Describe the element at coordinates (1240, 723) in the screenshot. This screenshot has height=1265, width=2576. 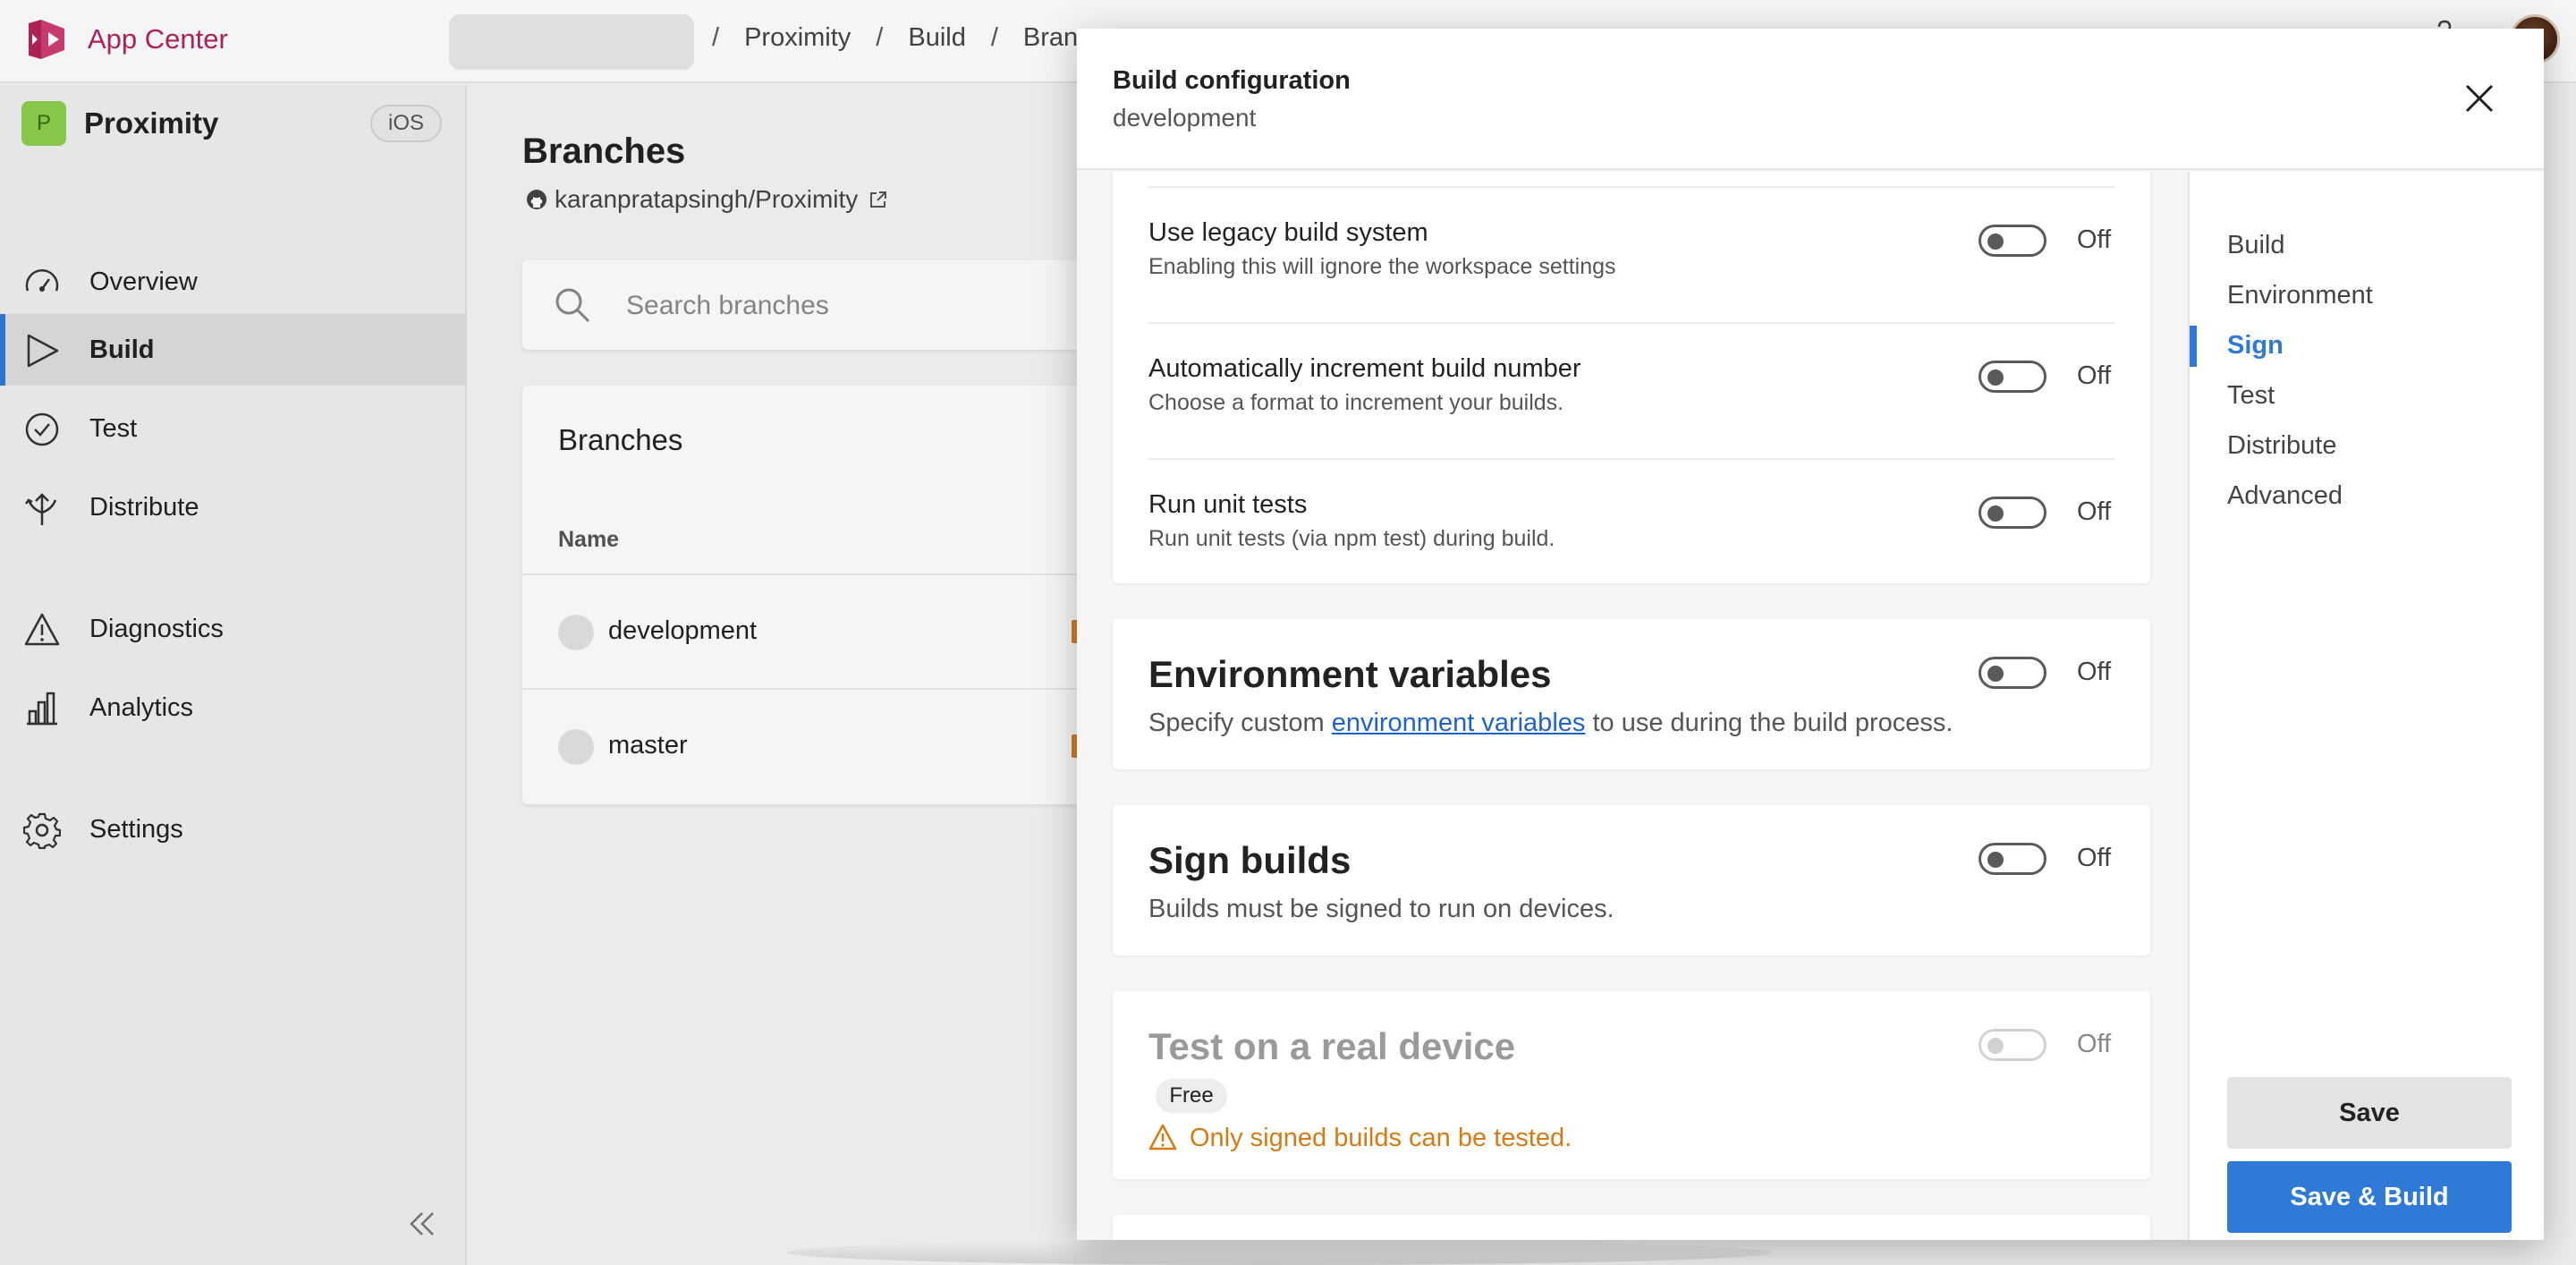
I see `description-text: Specify custom` at that location.